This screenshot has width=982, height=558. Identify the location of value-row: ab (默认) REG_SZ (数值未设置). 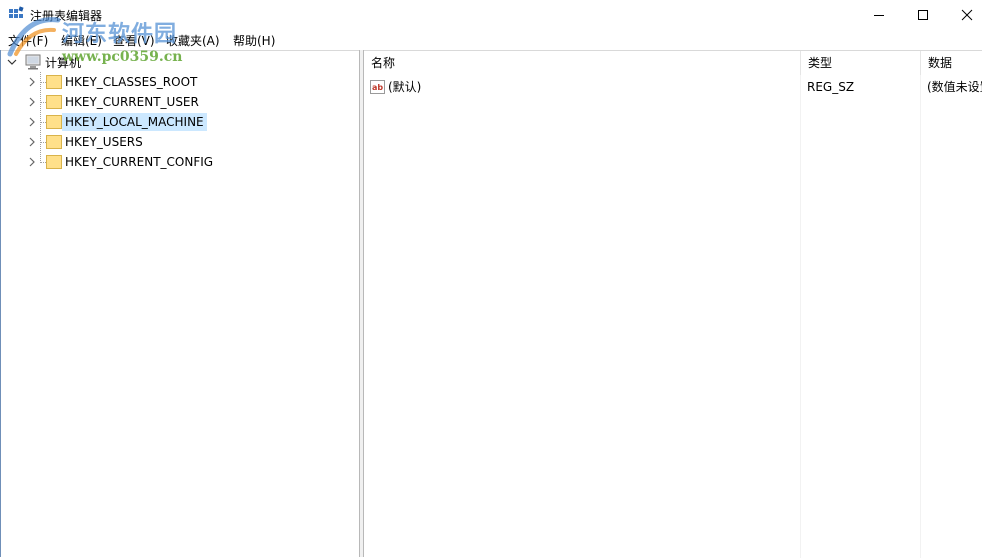
(673, 87).